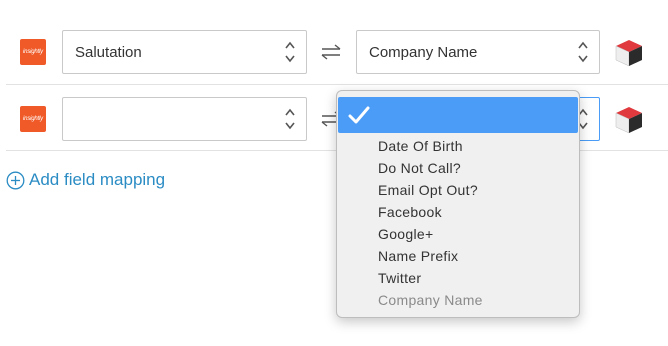  What do you see at coordinates (97, 179) in the screenshot?
I see `add-field-mapping-label: Add field mapping` at bounding box center [97, 179].